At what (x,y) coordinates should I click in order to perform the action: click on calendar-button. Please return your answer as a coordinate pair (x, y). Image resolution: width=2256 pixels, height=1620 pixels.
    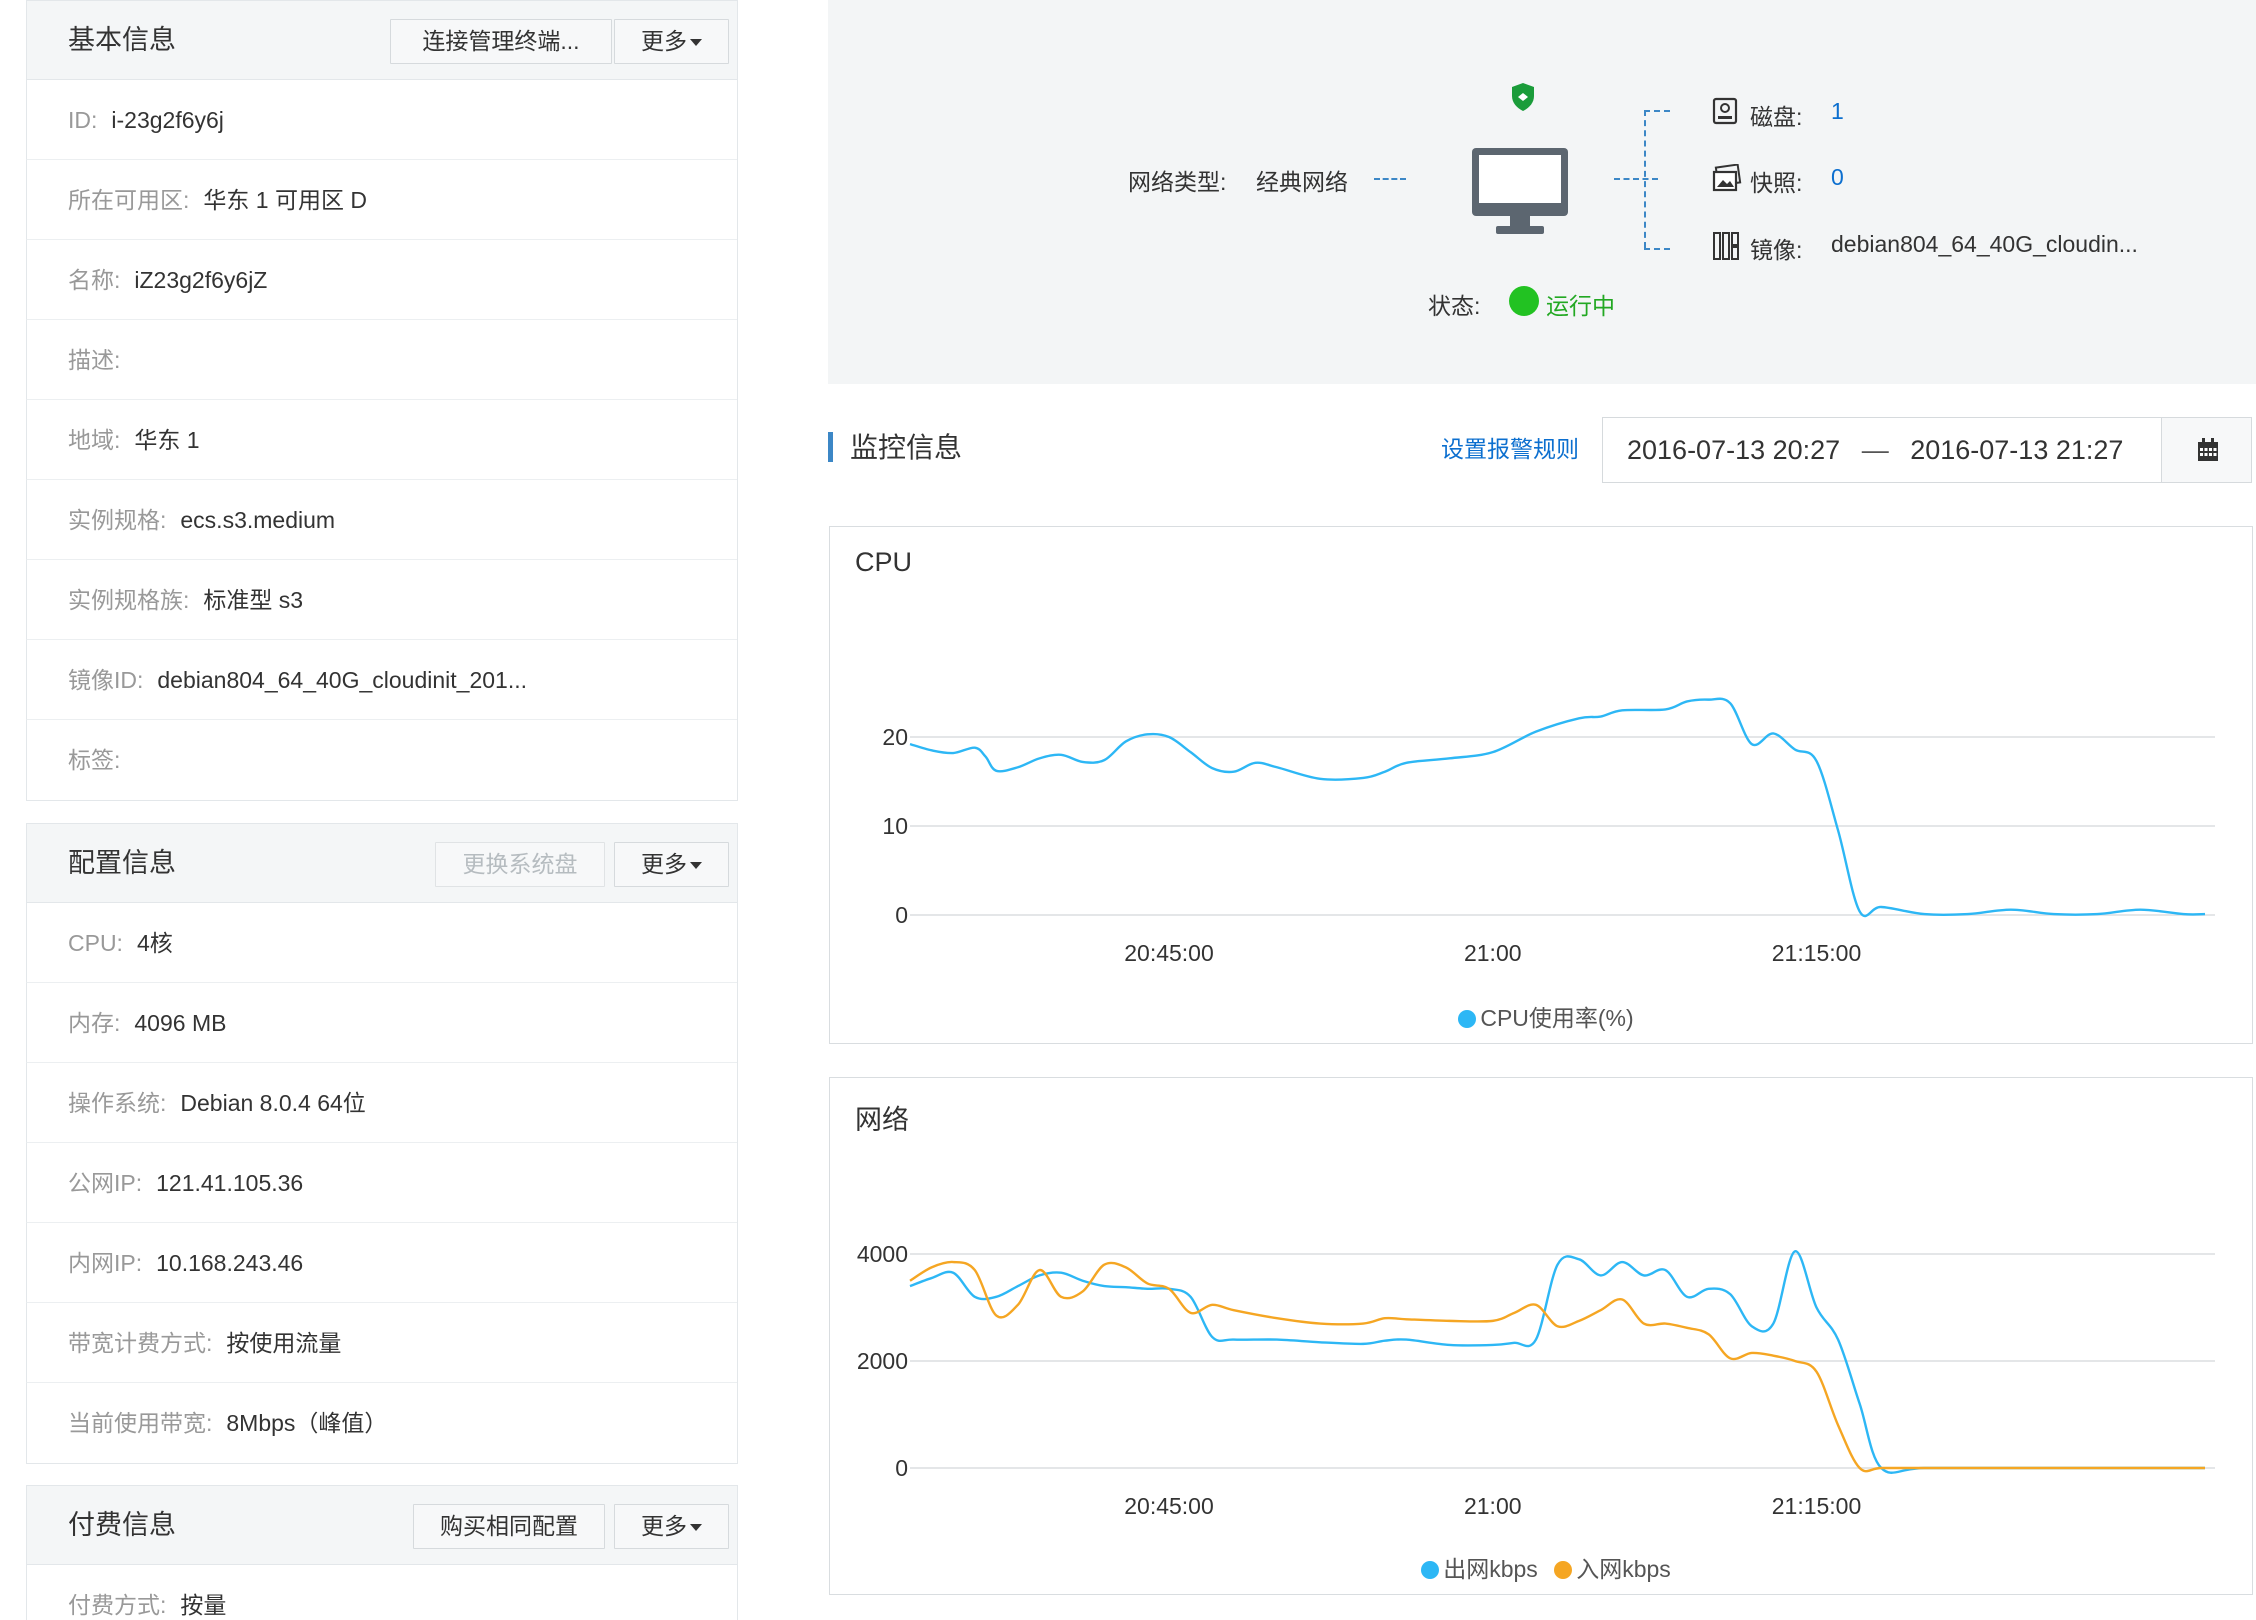
    Looking at the image, I should click on (2206, 450).